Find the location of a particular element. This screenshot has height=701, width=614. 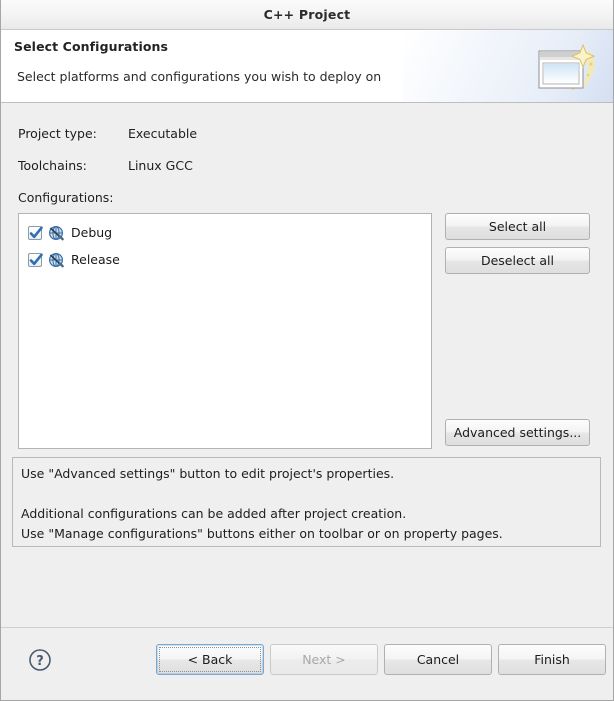

new-project-wizard-icon is located at coordinates (566, 70).